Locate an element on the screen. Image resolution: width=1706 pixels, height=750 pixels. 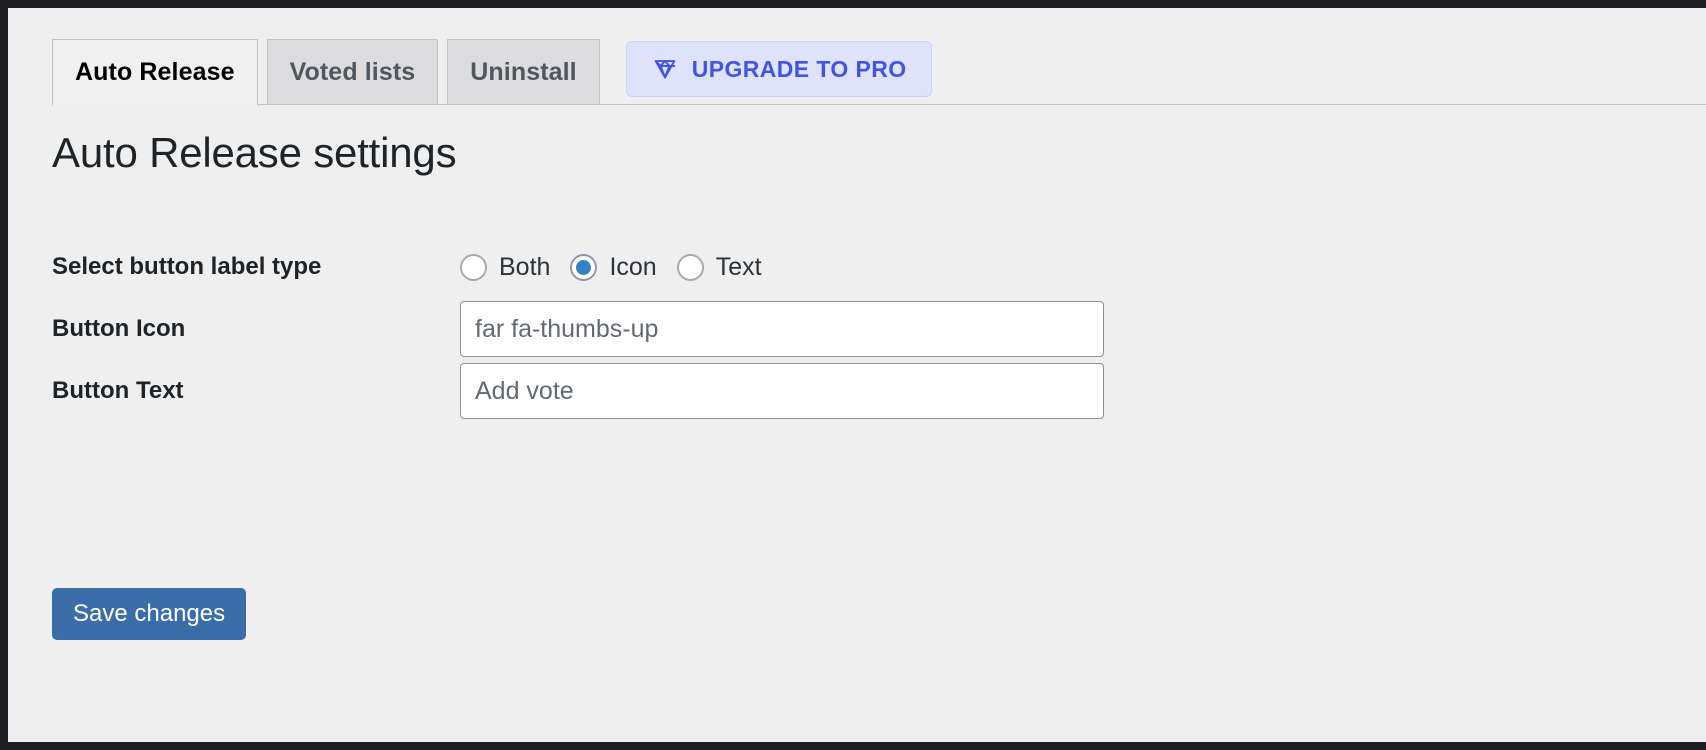
radio-option-both: Both is located at coordinates (505, 266).